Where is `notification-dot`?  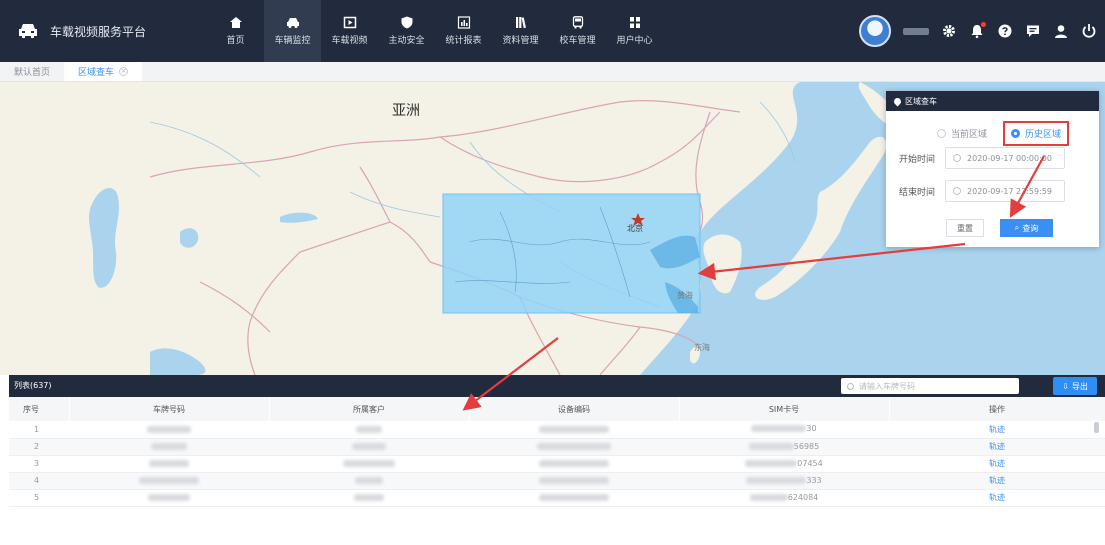
notification-dot is located at coordinates (983, 24).